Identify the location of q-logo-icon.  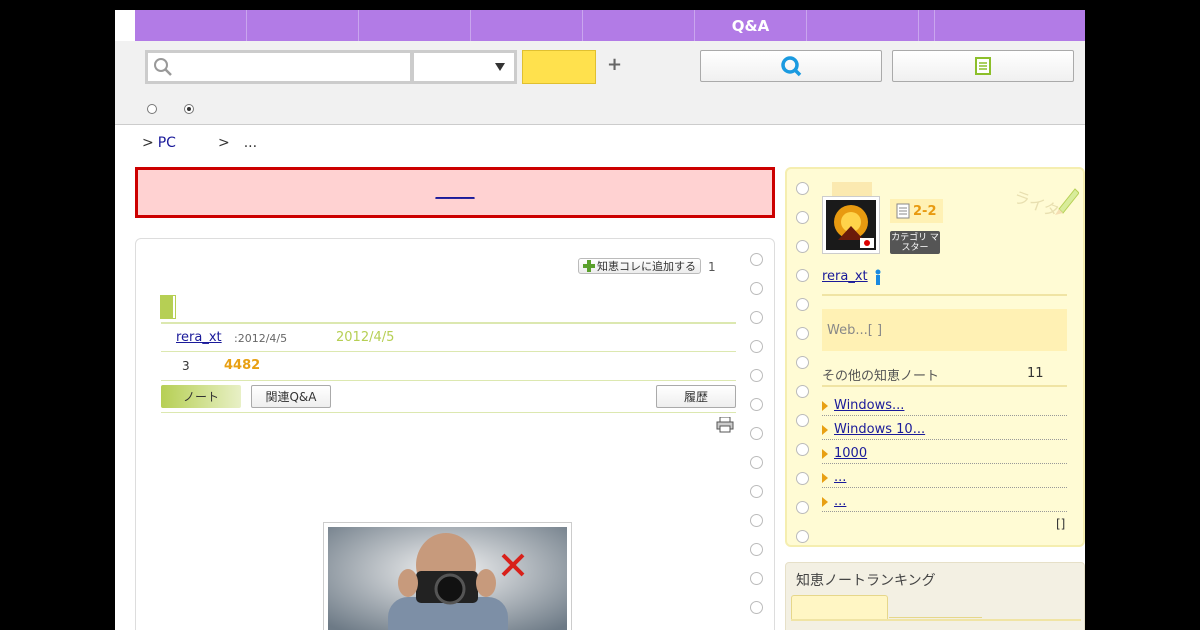
(791, 66).